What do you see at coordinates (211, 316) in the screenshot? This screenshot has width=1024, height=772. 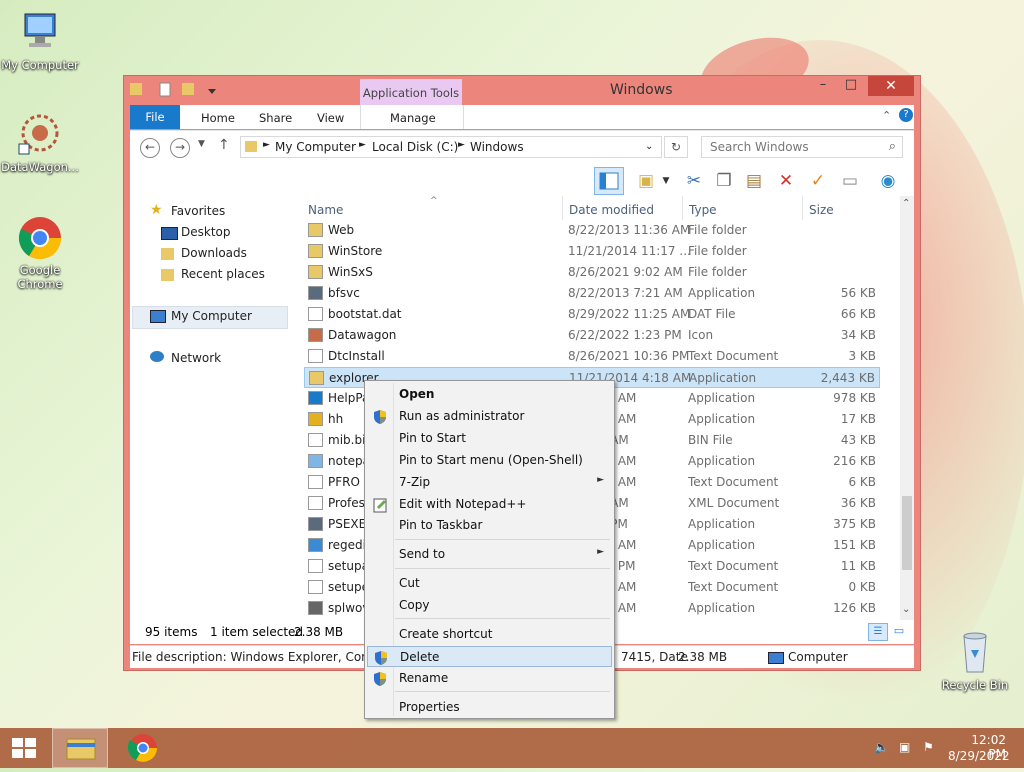 I see `nav-my-computer: My Computer` at bounding box center [211, 316].